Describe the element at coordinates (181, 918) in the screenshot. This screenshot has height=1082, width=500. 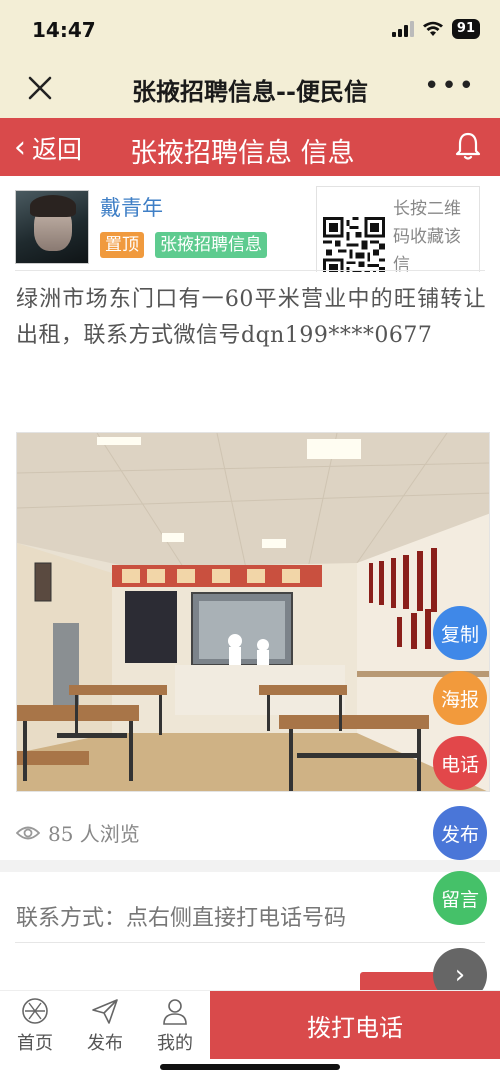
I see `contact-info: 联系方式：点右侧直接打电话号码` at that location.